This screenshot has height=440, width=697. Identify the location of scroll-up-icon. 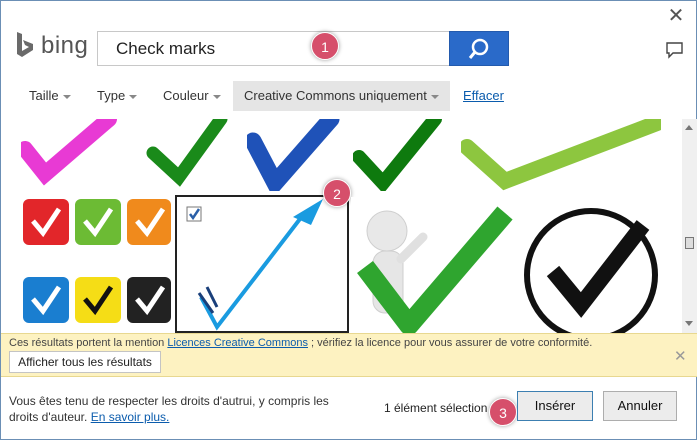
(689, 127).